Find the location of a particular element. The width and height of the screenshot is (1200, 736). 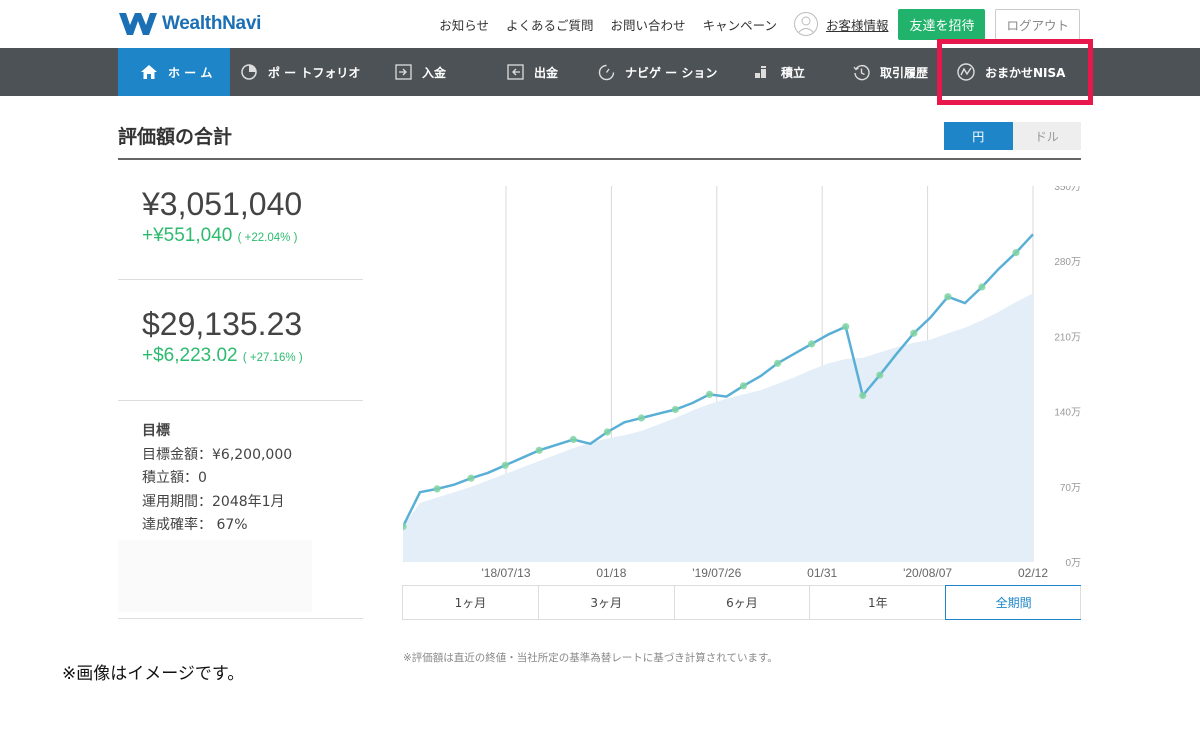

range-all-button: 全期間 is located at coordinates (1013, 602).